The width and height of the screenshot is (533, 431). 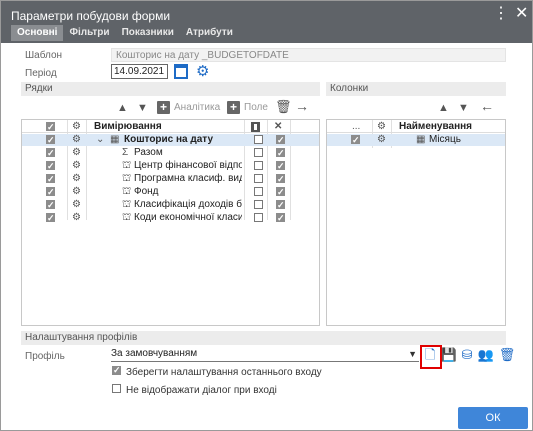 I want to click on tab-filters: Фільтри, so click(x=89, y=33).